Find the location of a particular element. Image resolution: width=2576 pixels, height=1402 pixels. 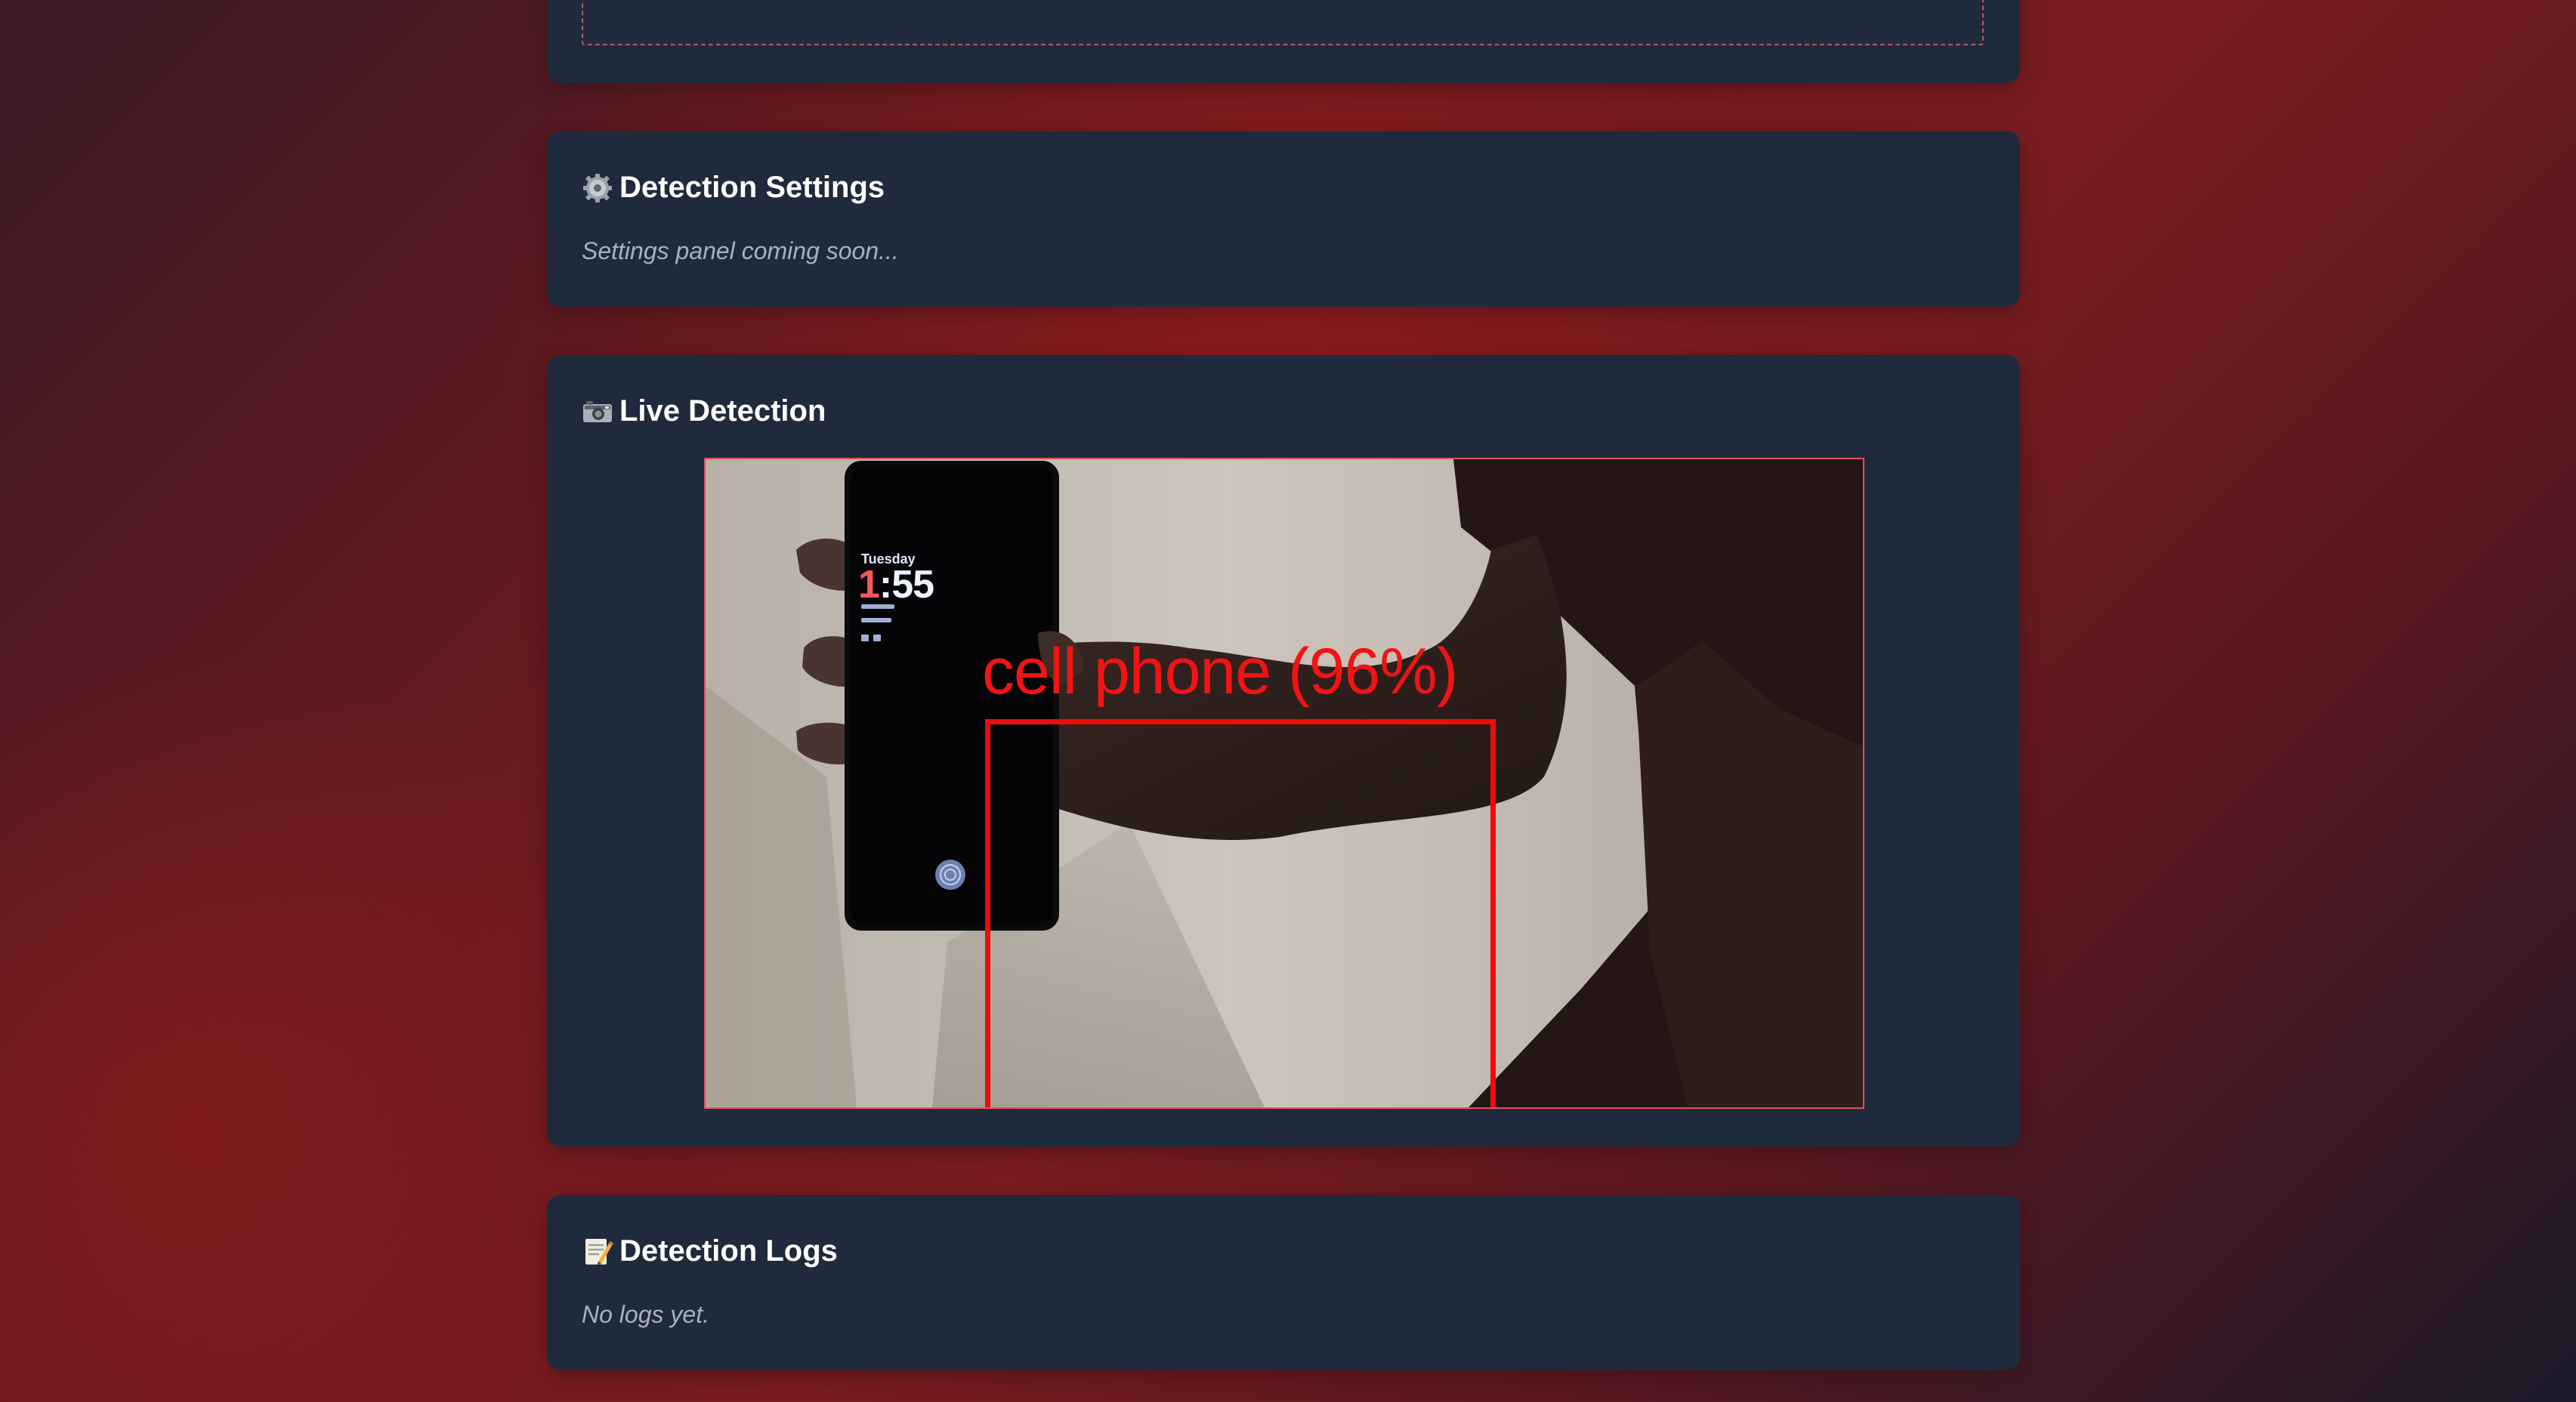

memo-icon is located at coordinates (599, 1251).